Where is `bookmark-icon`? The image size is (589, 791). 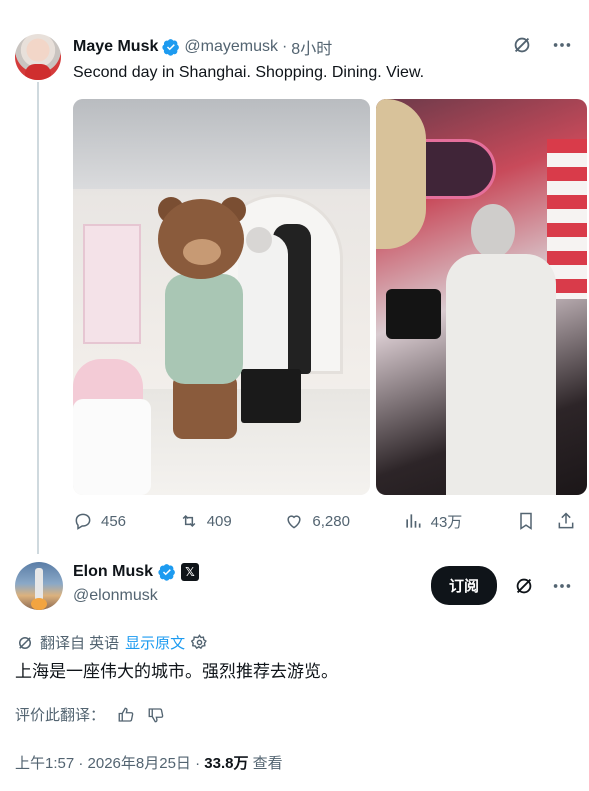
bookmark-icon is located at coordinates (526, 521).